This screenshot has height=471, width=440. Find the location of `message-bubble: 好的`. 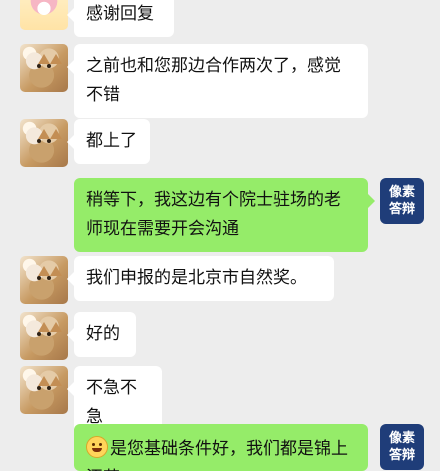

message-bubble: 好的 is located at coordinates (101, 334).